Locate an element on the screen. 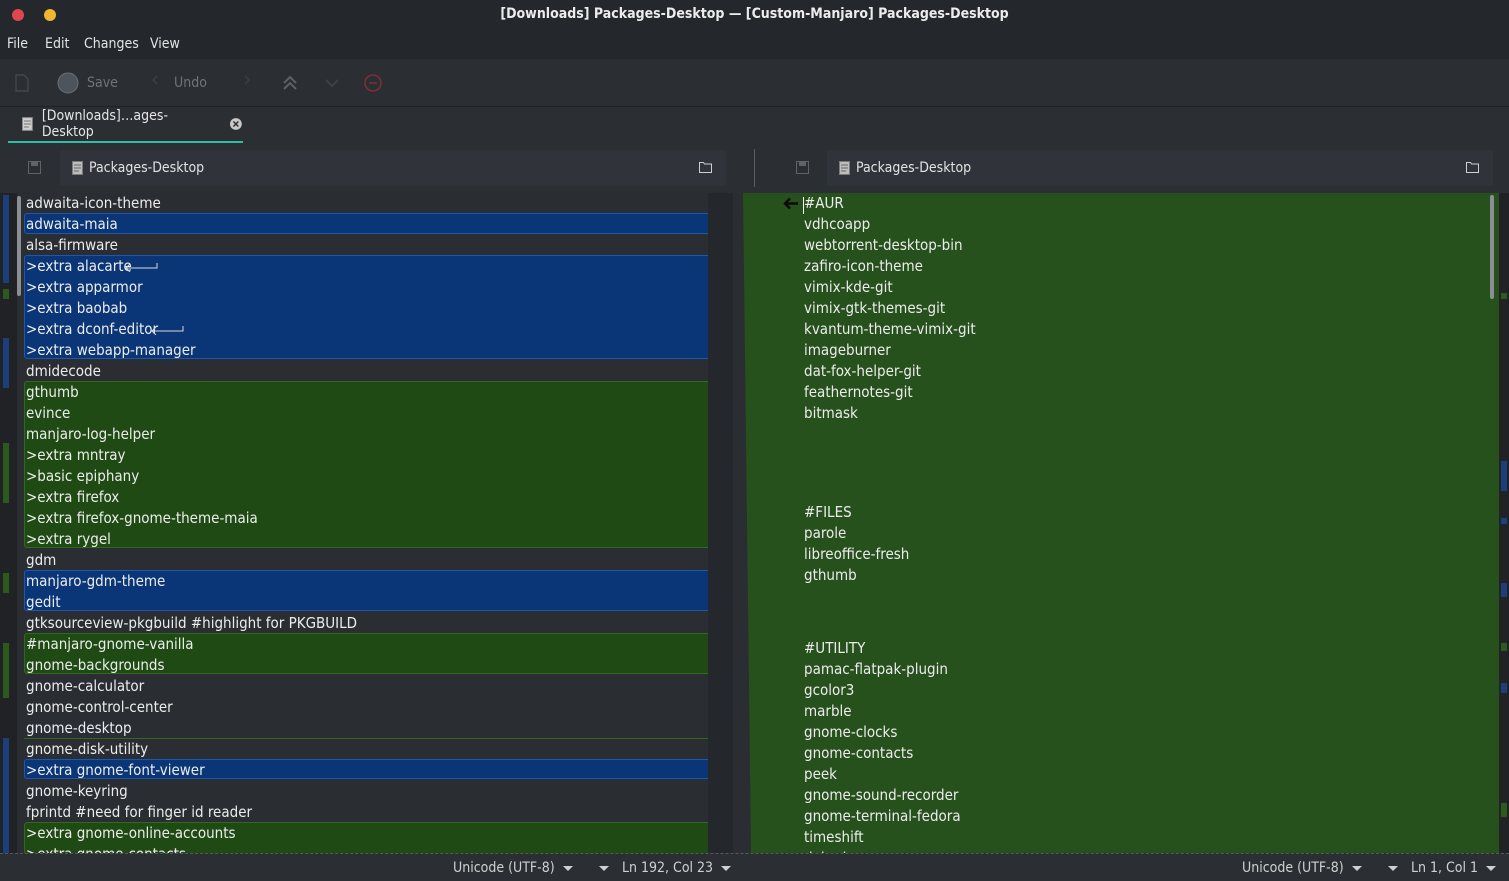 The image size is (1509, 881). close-tab-icon is located at coordinates (236, 124).